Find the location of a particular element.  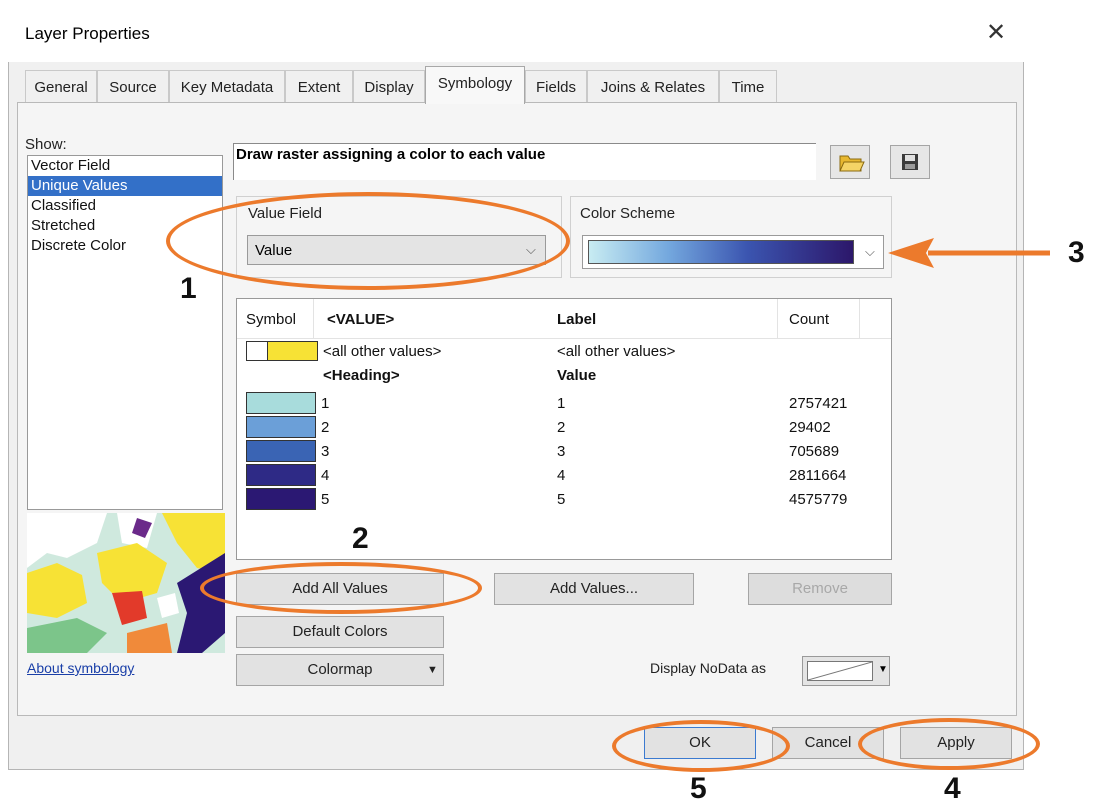

open-folder-icon is located at coordinates (852, 163).